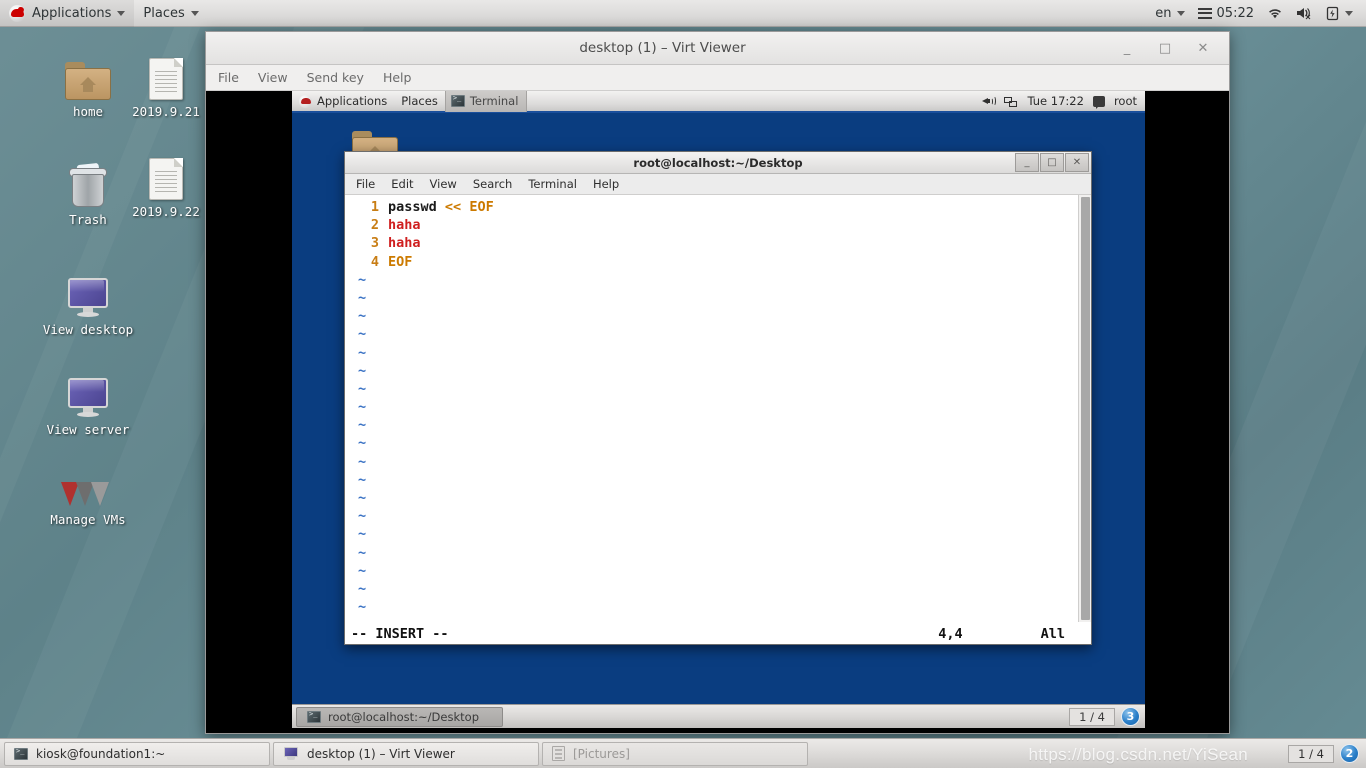 This screenshot has width=1366, height=768. Describe the element at coordinates (1304, 13) in the screenshot. I see `volume-muted-icon` at that location.